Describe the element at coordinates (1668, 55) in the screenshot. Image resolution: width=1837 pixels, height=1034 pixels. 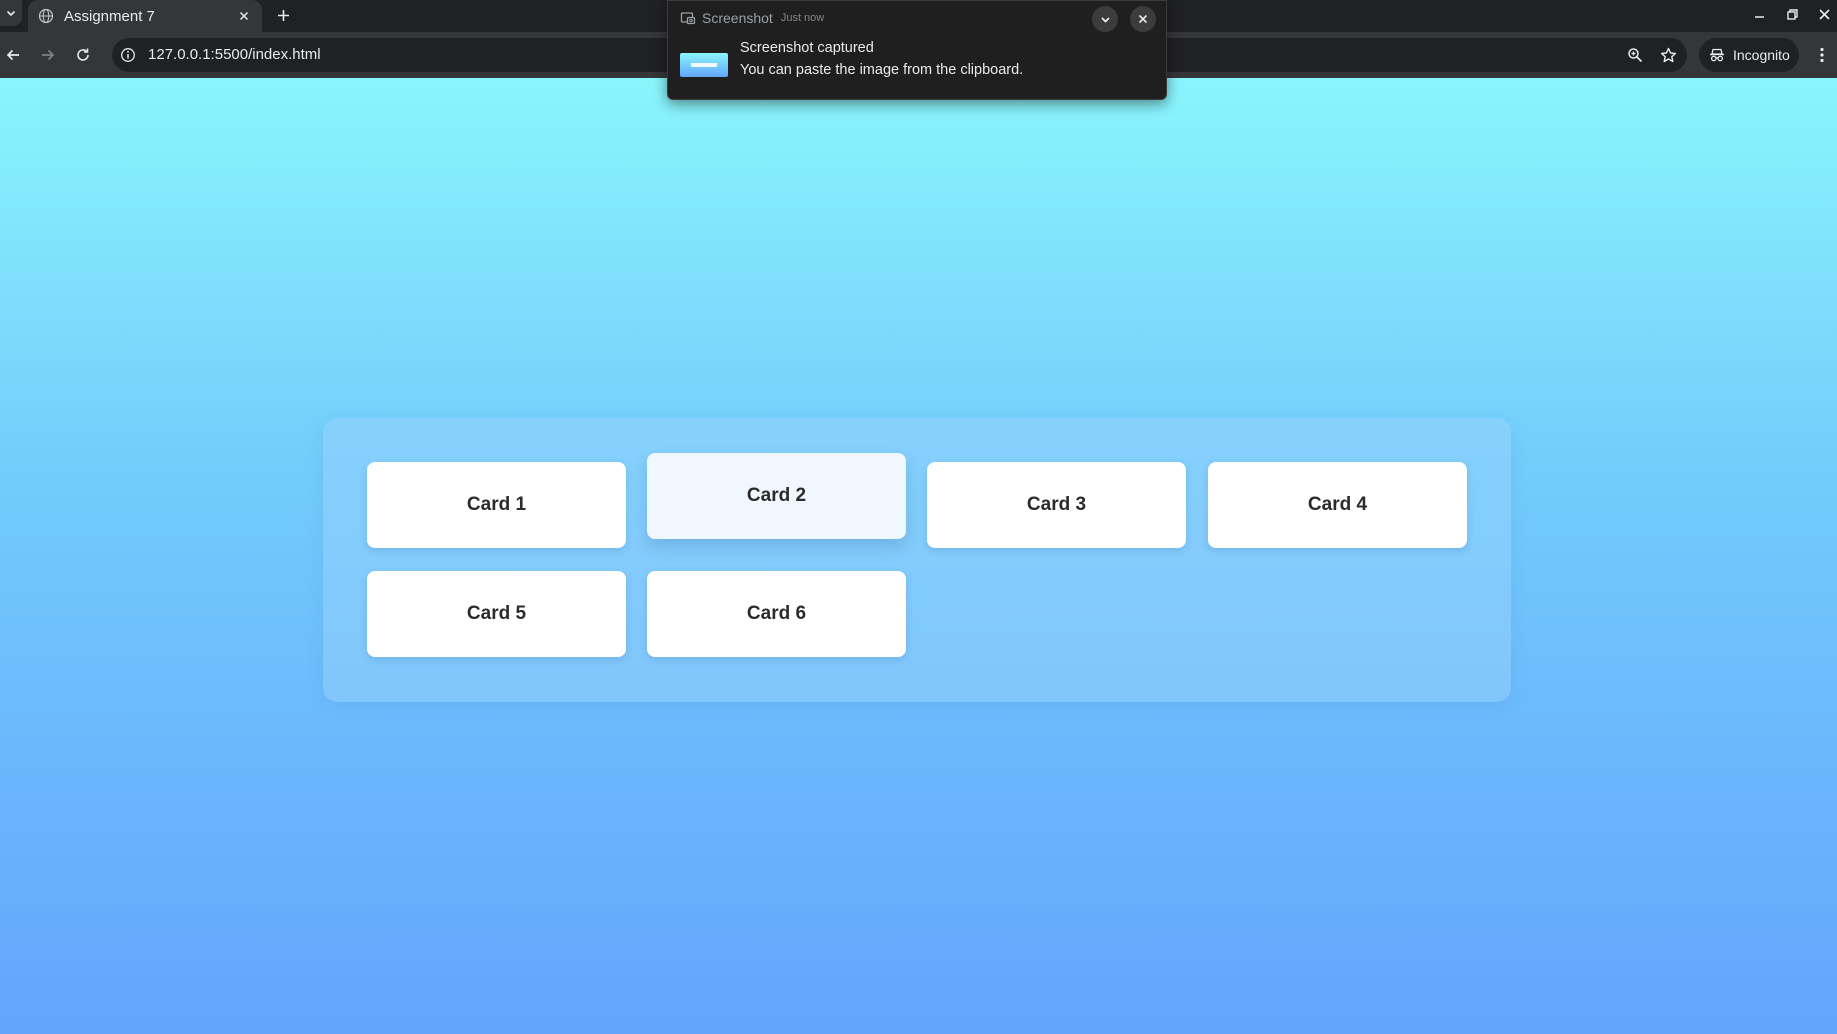
I see `bookmark-star-icon` at that location.